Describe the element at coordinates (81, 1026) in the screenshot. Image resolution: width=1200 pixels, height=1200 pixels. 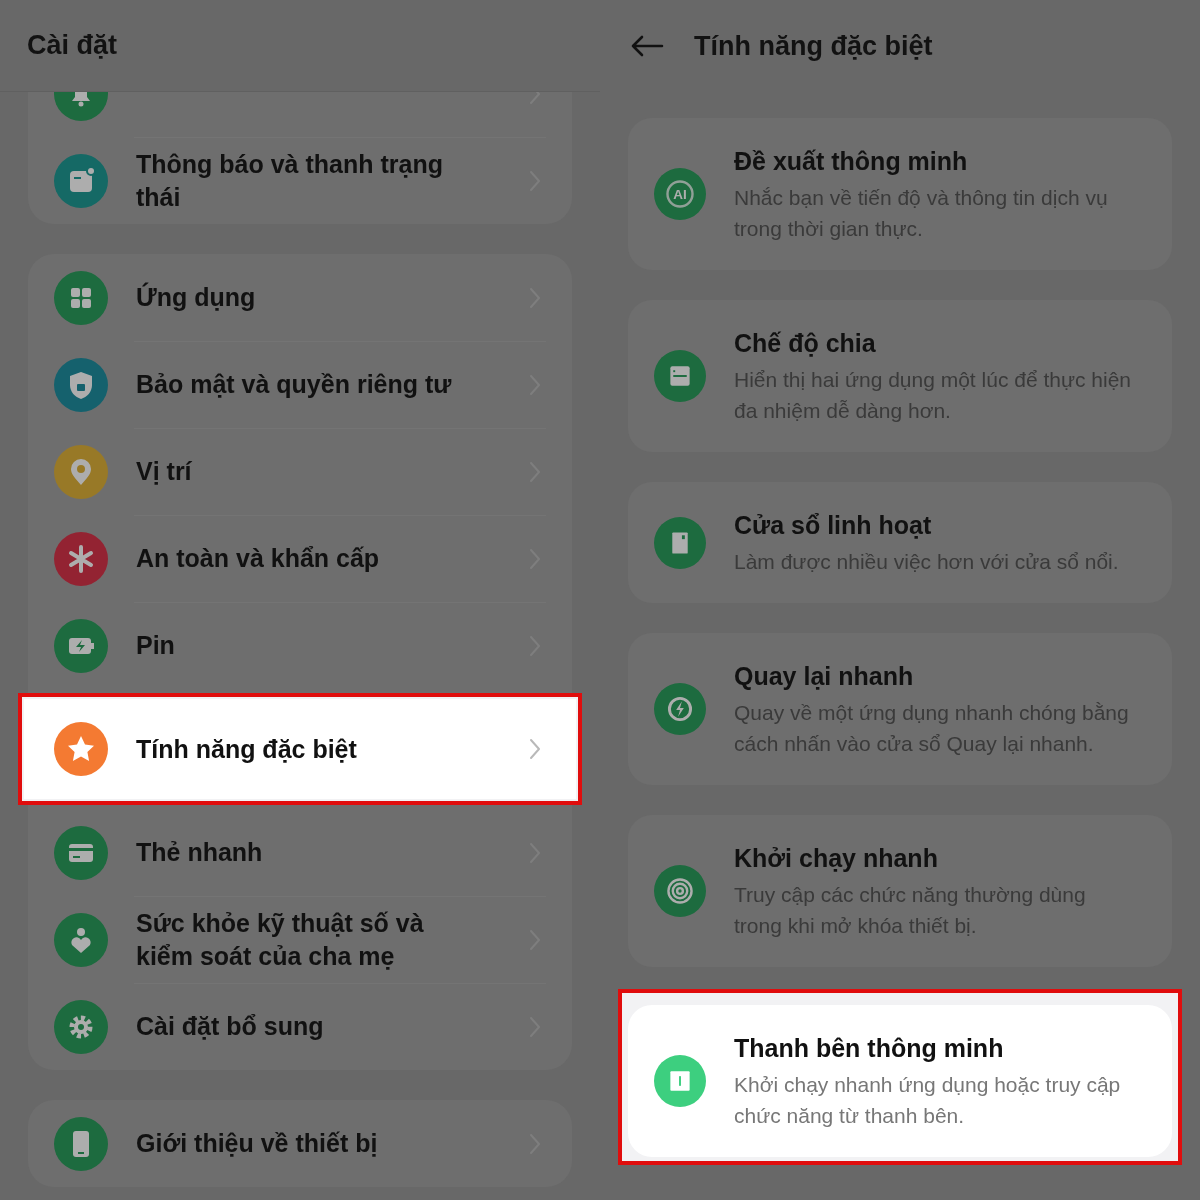
I see `gear-icon` at that location.